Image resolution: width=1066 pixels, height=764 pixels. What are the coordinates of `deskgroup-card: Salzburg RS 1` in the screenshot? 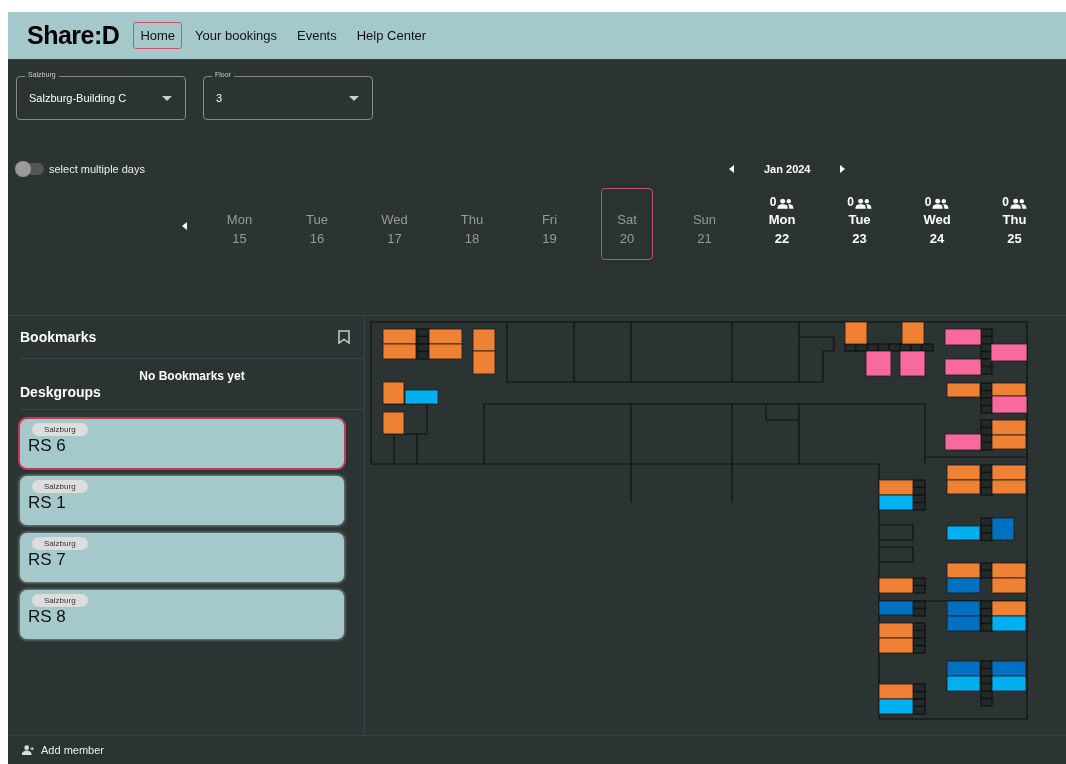 It's located at (182, 500).